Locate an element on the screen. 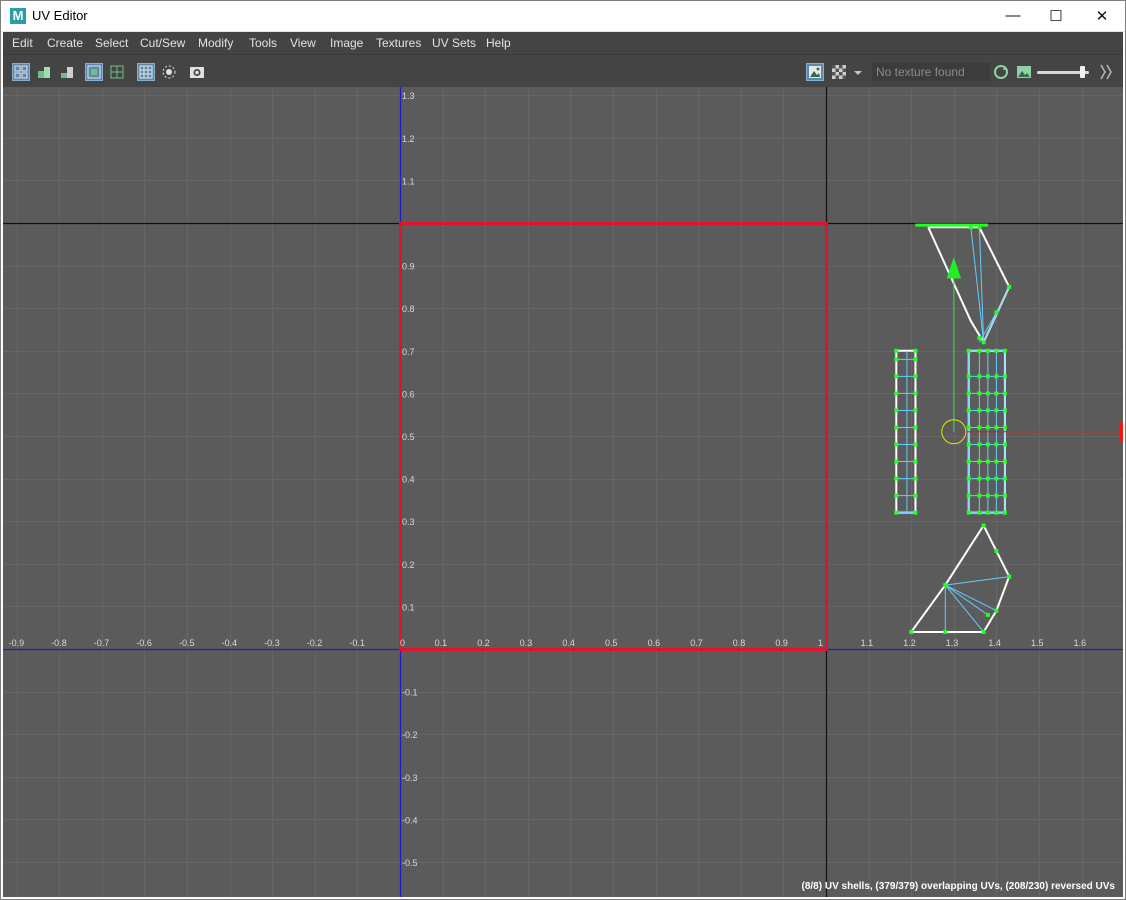 The height and width of the screenshot is (900, 1126). uv-shell-icon is located at coordinates (44, 72).